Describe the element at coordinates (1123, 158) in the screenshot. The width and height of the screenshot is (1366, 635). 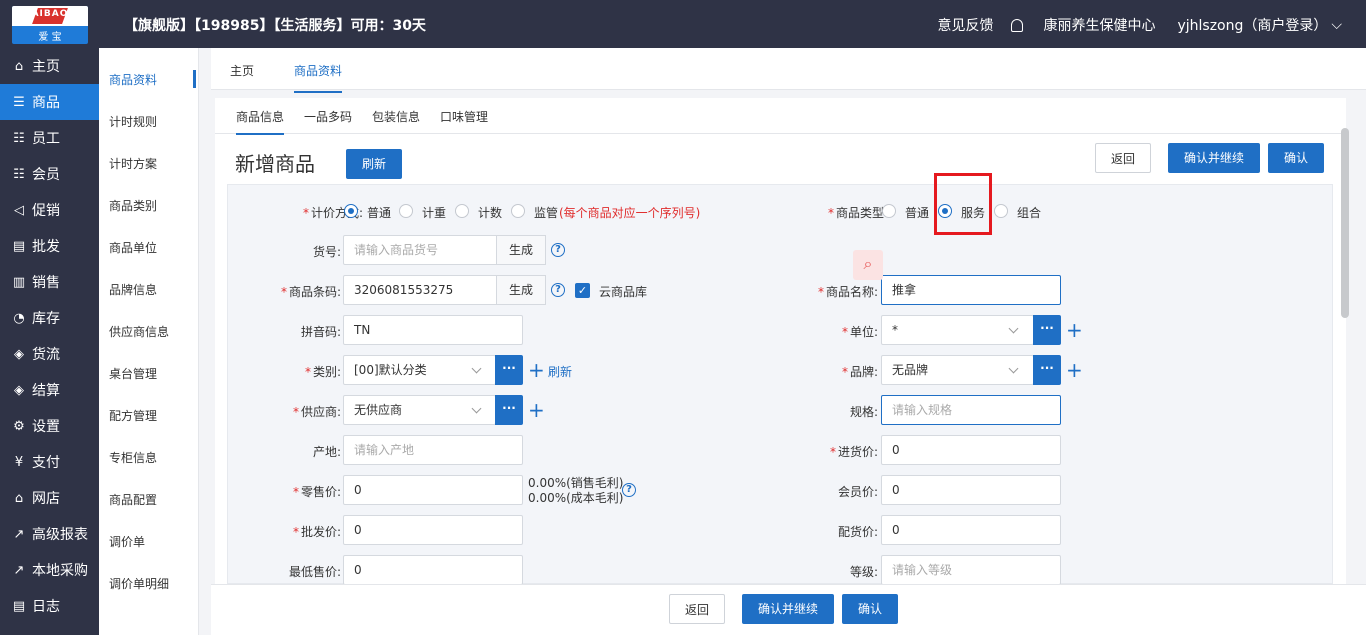
I see `back-button: 返回` at that location.